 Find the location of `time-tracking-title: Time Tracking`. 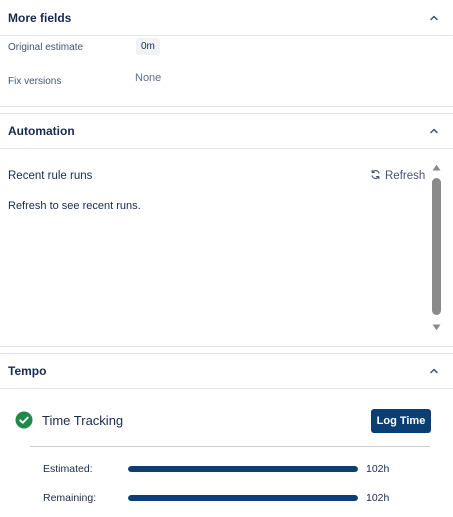

time-tracking-title: Time Tracking is located at coordinates (83, 420).